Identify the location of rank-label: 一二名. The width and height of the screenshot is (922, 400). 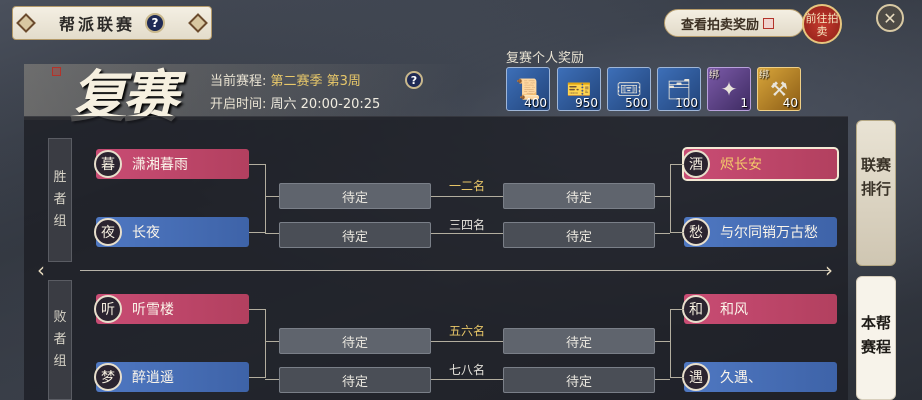
(466, 186).